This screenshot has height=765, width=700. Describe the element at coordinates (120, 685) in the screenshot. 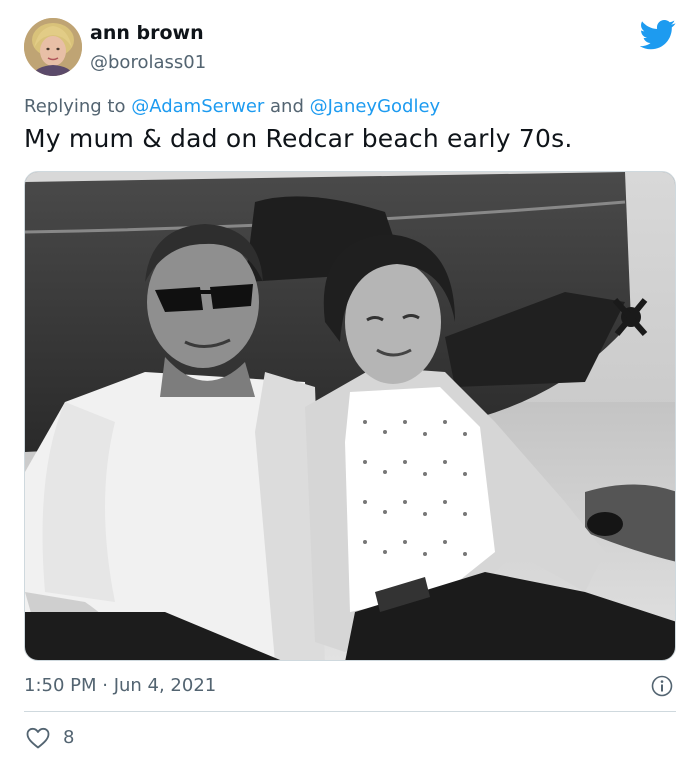

I see `tweet-timestamp: 1:50 PM · Jun 4, 2021` at that location.